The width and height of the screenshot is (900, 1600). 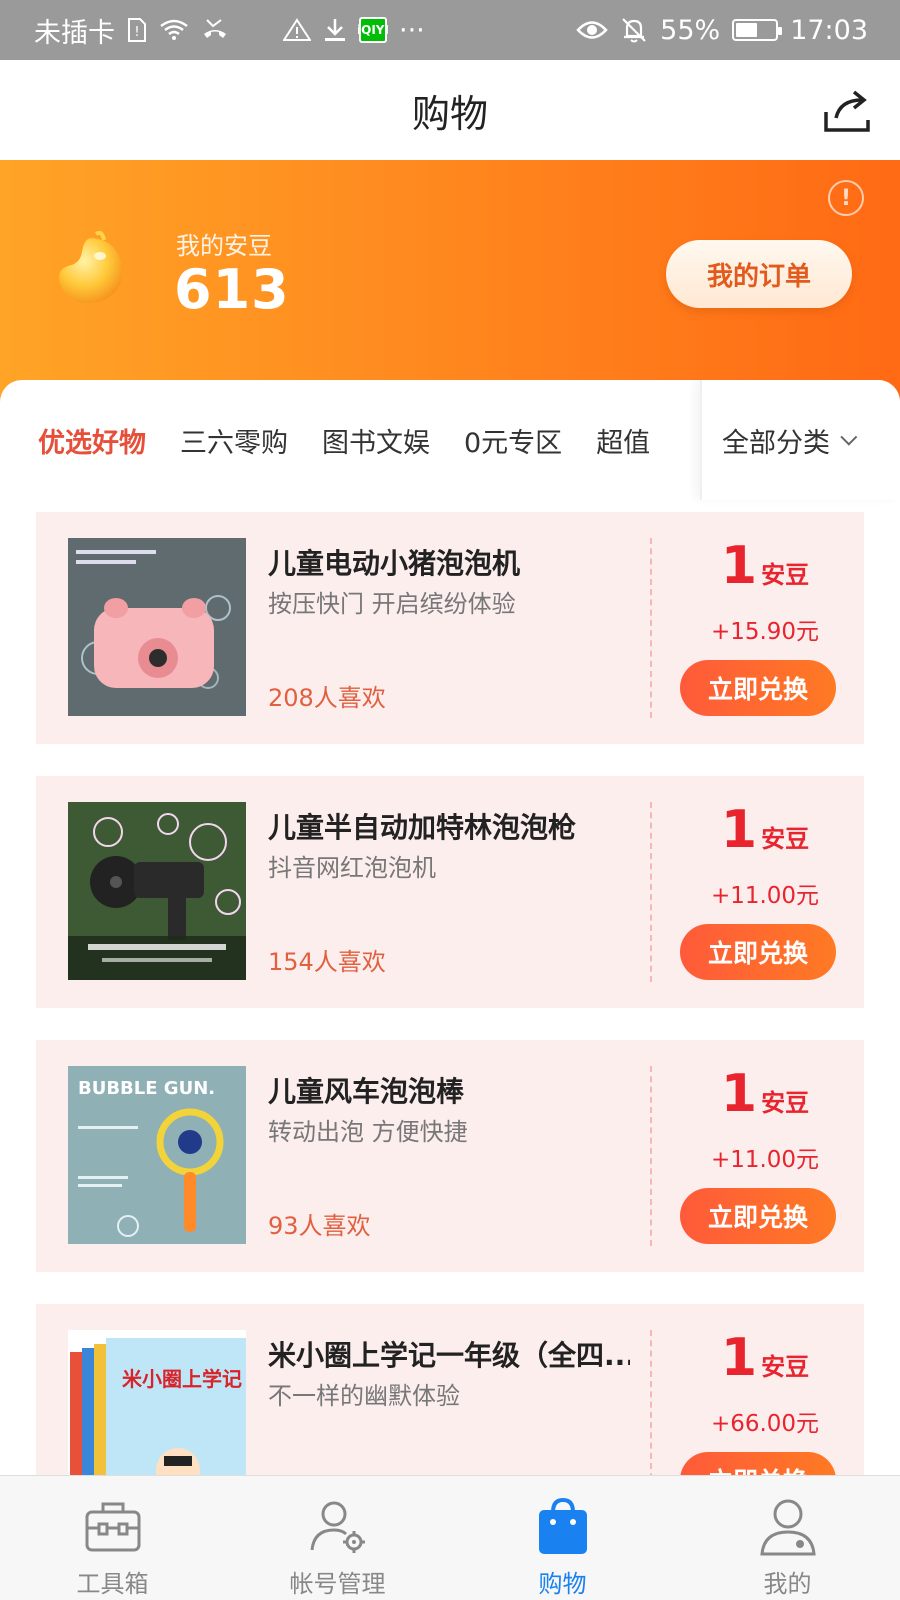 What do you see at coordinates (368, 1132) in the screenshot?
I see `product-subtitle: 转动出泡 方便快捷` at bounding box center [368, 1132].